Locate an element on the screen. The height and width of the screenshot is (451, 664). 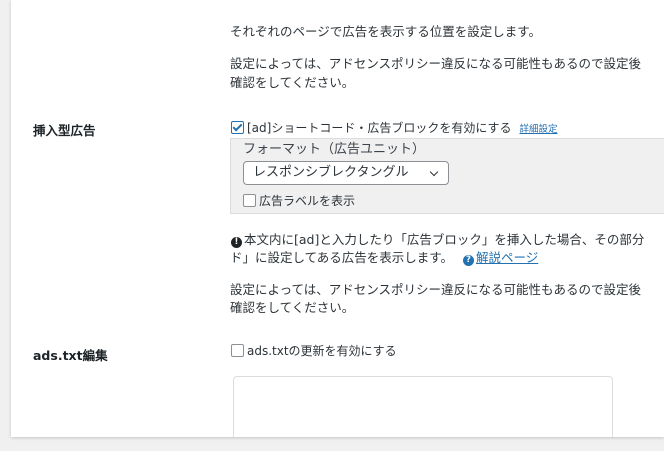
show-ad-label-checkbox is located at coordinates (249, 200).